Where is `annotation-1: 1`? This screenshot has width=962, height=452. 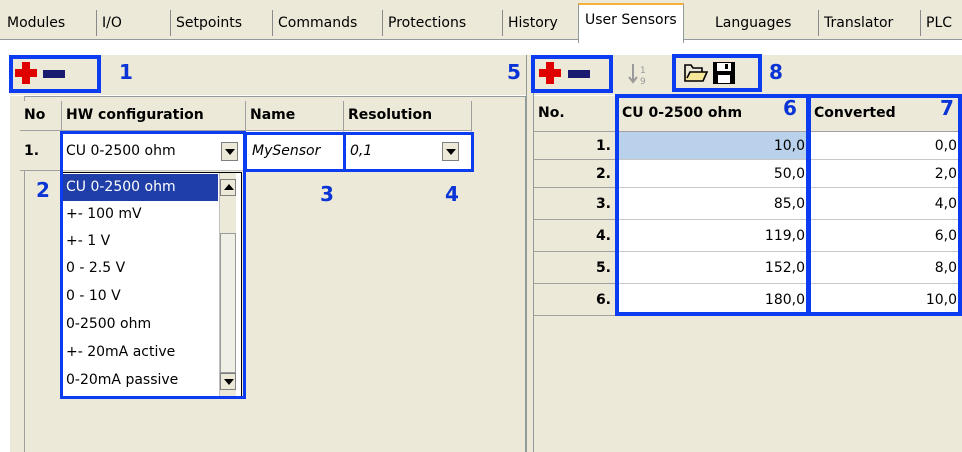
annotation-1: 1 is located at coordinates (126, 72).